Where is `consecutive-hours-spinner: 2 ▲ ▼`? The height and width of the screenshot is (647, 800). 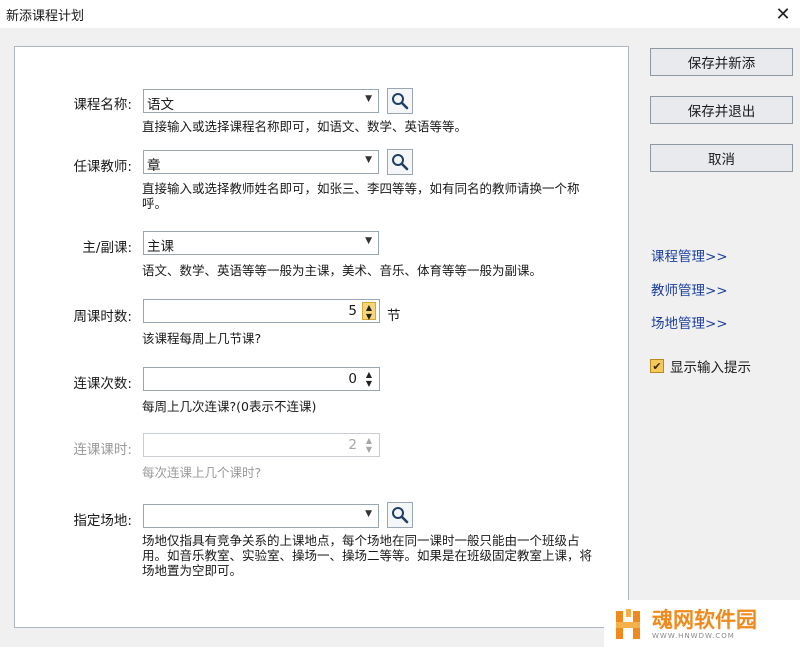
consecutive-hours-spinner: 2 ▲ ▼ is located at coordinates (261, 445).